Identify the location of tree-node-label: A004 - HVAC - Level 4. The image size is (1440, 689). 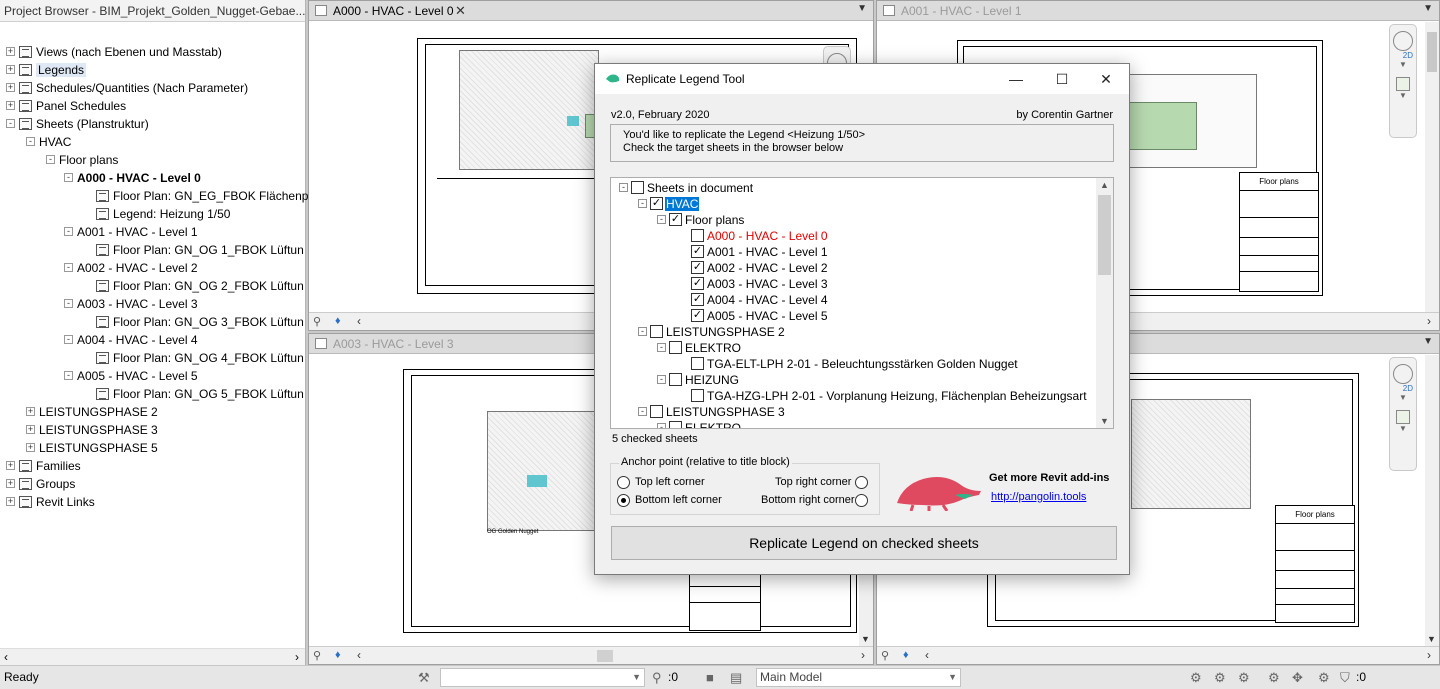
(767, 300).